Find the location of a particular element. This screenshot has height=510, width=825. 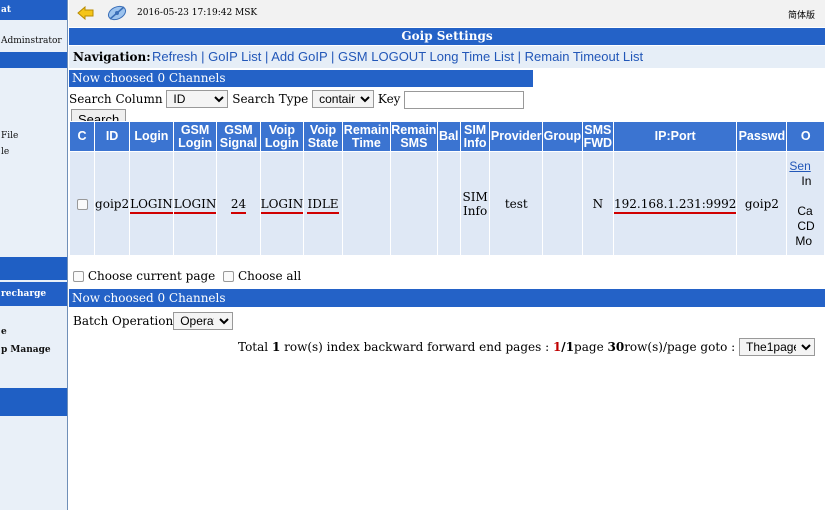

col-header: SIM Info is located at coordinates (475, 136).